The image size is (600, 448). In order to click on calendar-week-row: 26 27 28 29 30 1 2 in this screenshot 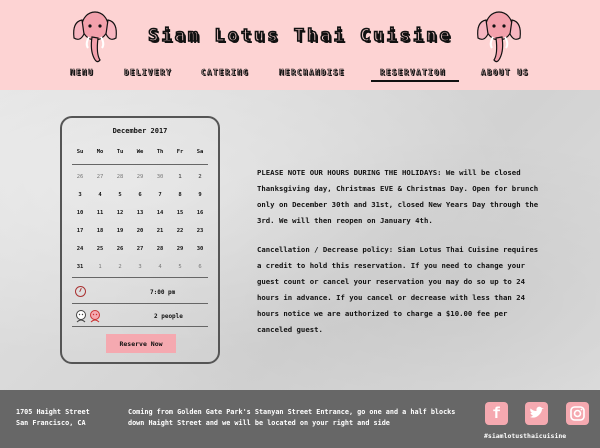, I will do `click(140, 179)`.